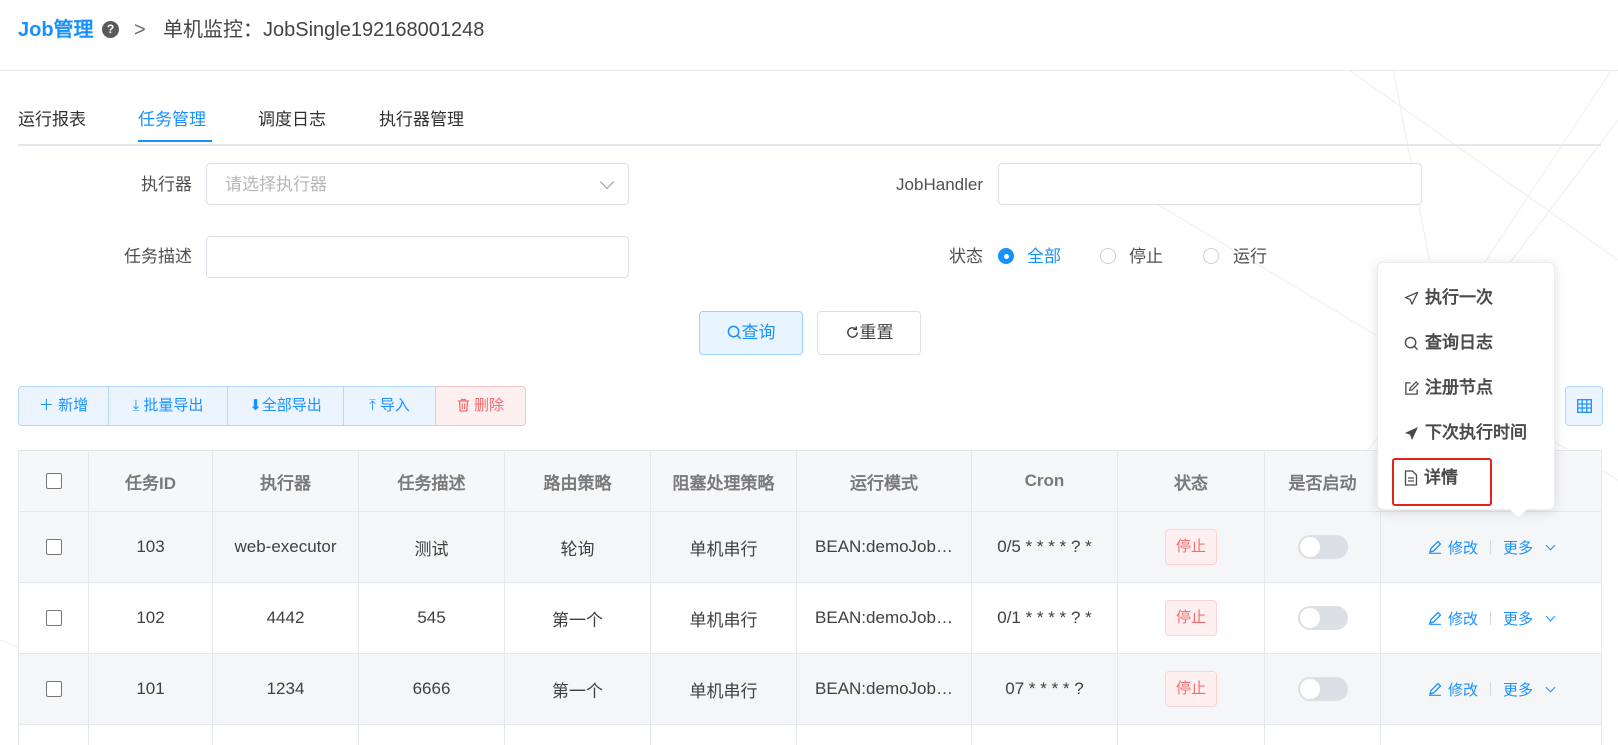 Image resolution: width=1618 pixels, height=745 pixels. I want to click on refresh-icon, so click(852, 332).